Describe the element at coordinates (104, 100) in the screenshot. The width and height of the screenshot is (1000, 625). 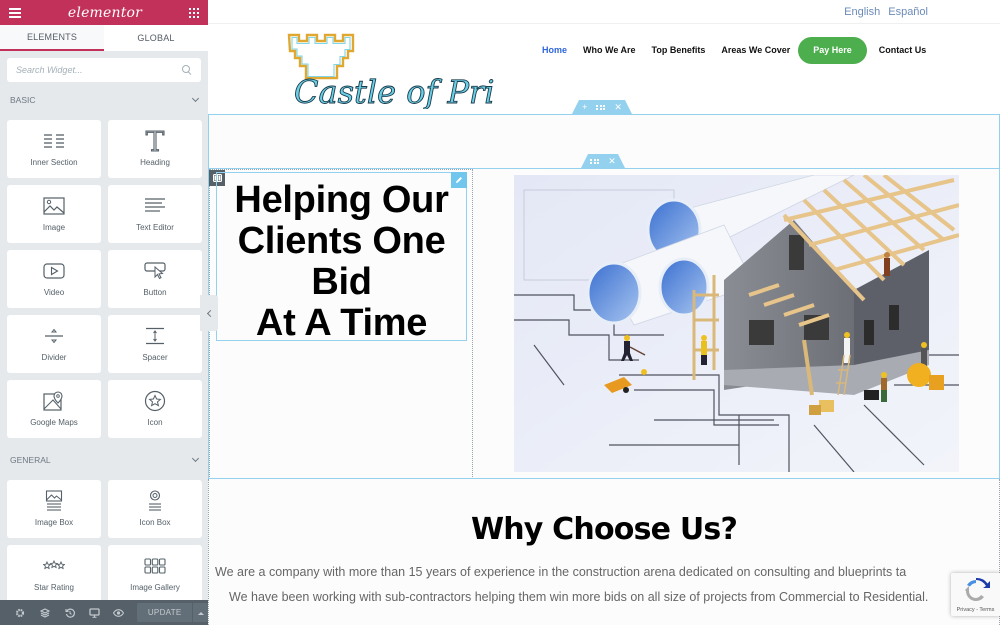
I see `category-basic-header: BASIC` at that location.